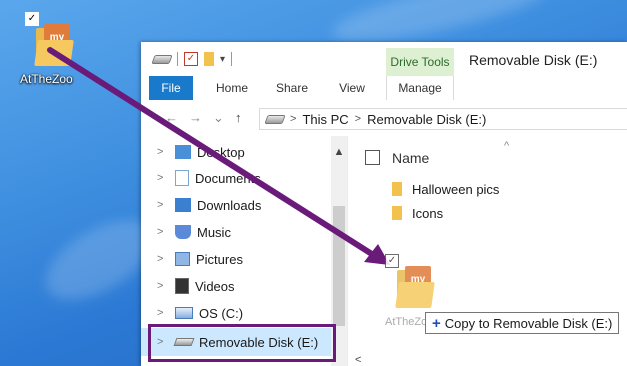 The height and width of the screenshot is (366, 627). What do you see at coordinates (242, 343) in the screenshot?
I see `annotation-highlight-box` at bounding box center [242, 343].